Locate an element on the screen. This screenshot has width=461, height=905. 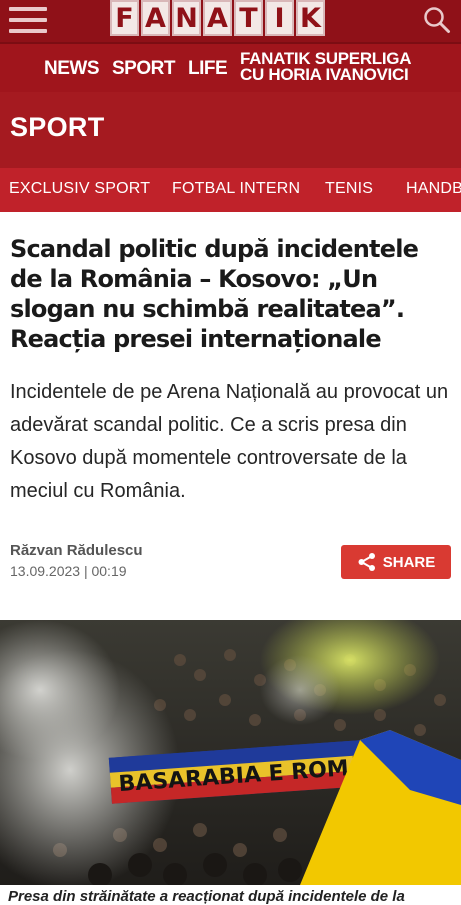
logo-letter: K is located at coordinates (310, 18).